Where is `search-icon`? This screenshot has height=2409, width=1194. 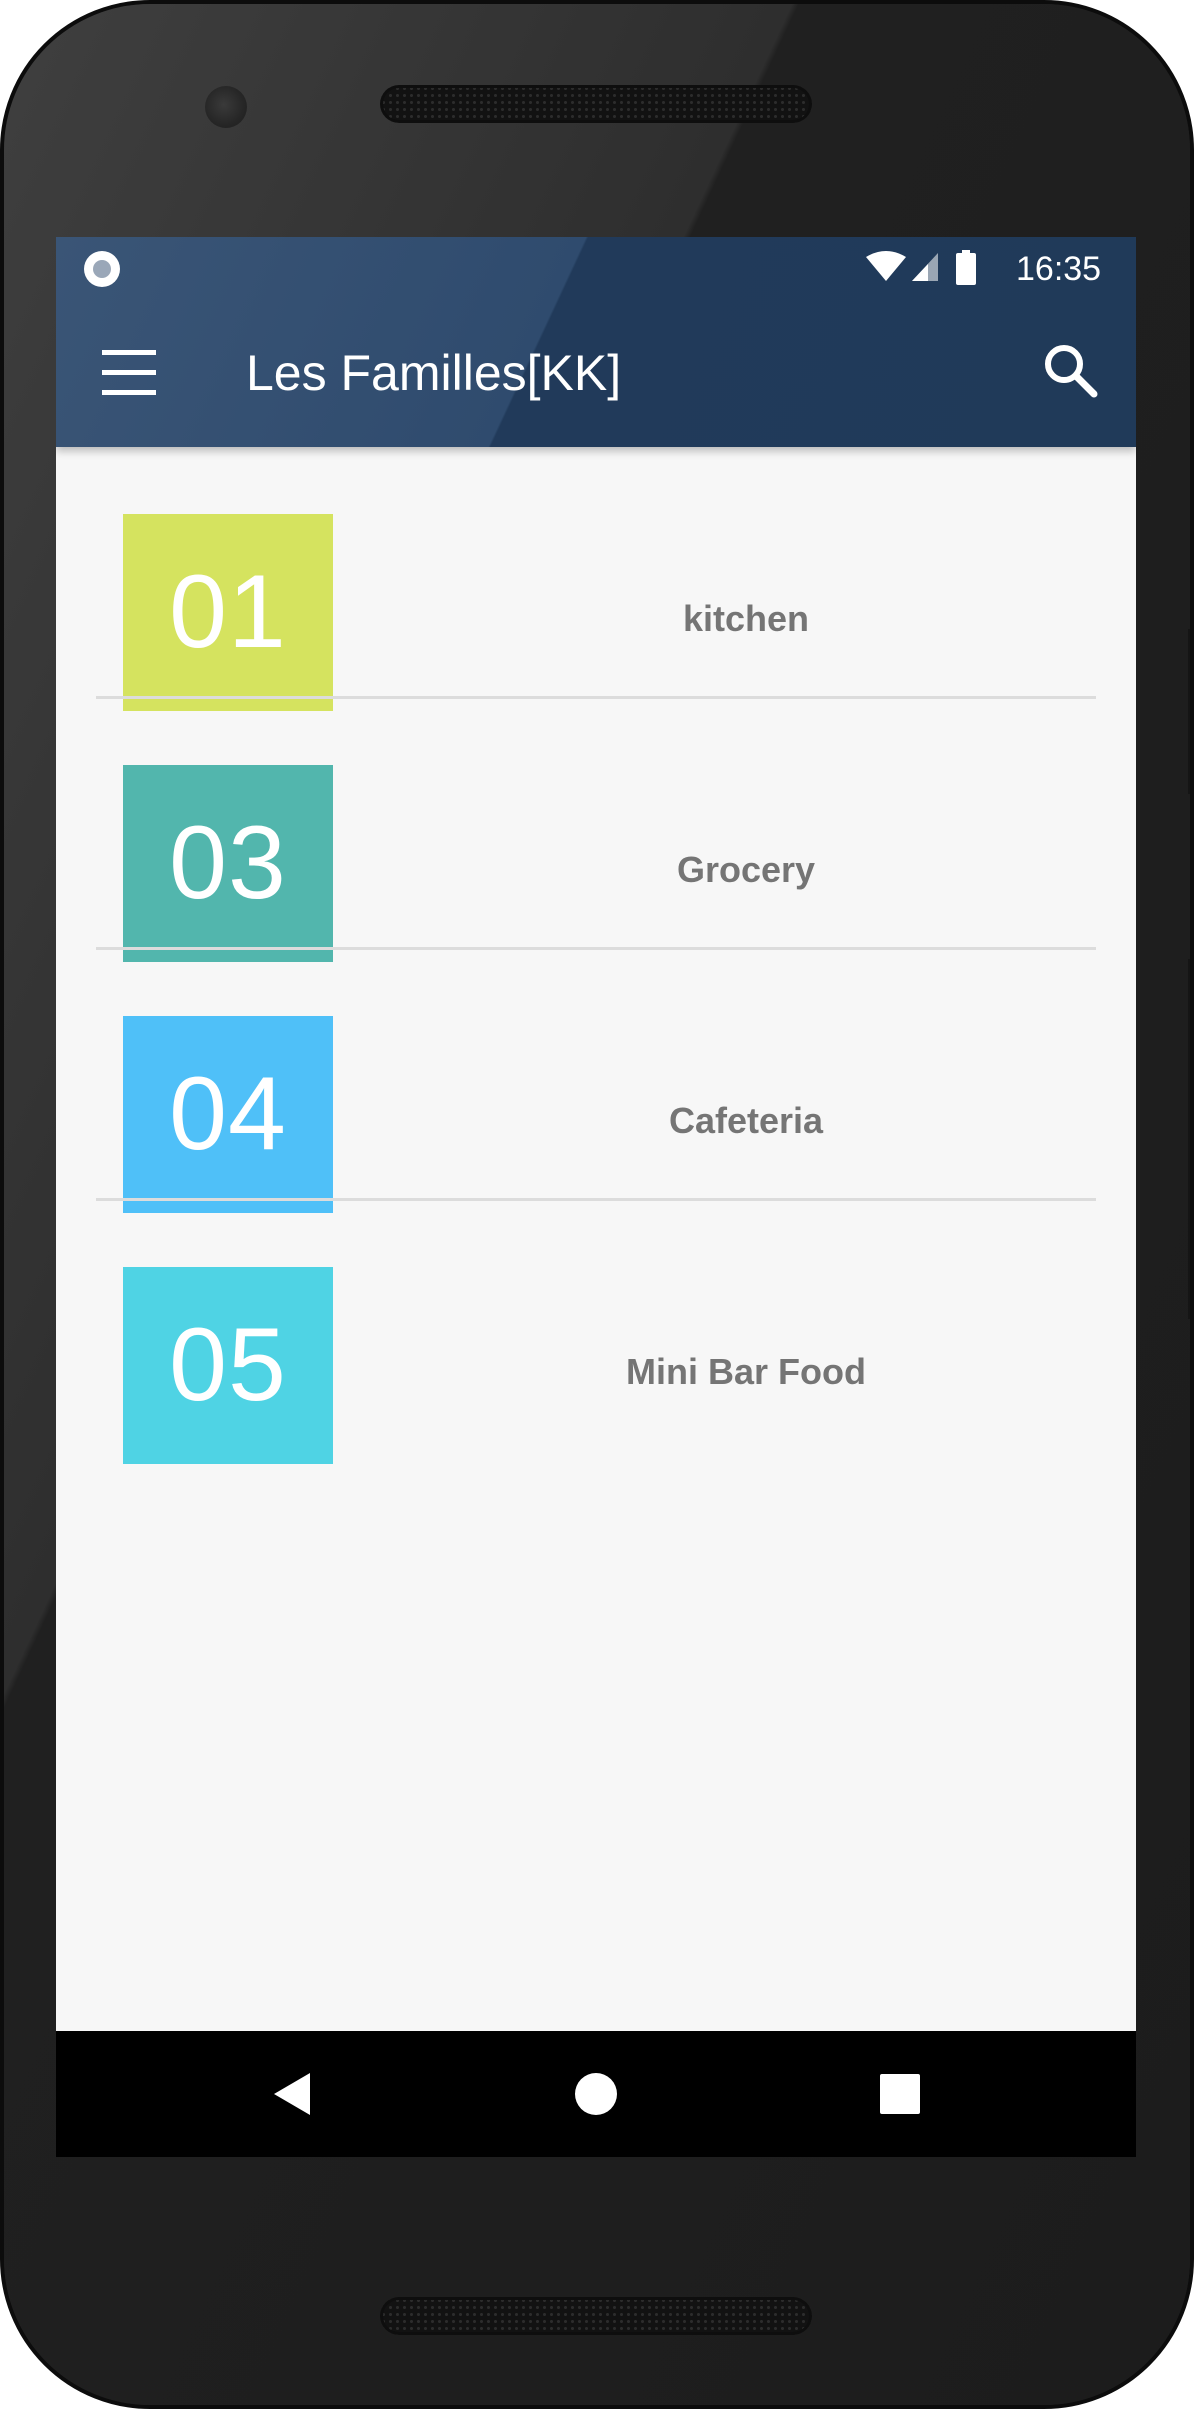 search-icon is located at coordinates (1071, 371).